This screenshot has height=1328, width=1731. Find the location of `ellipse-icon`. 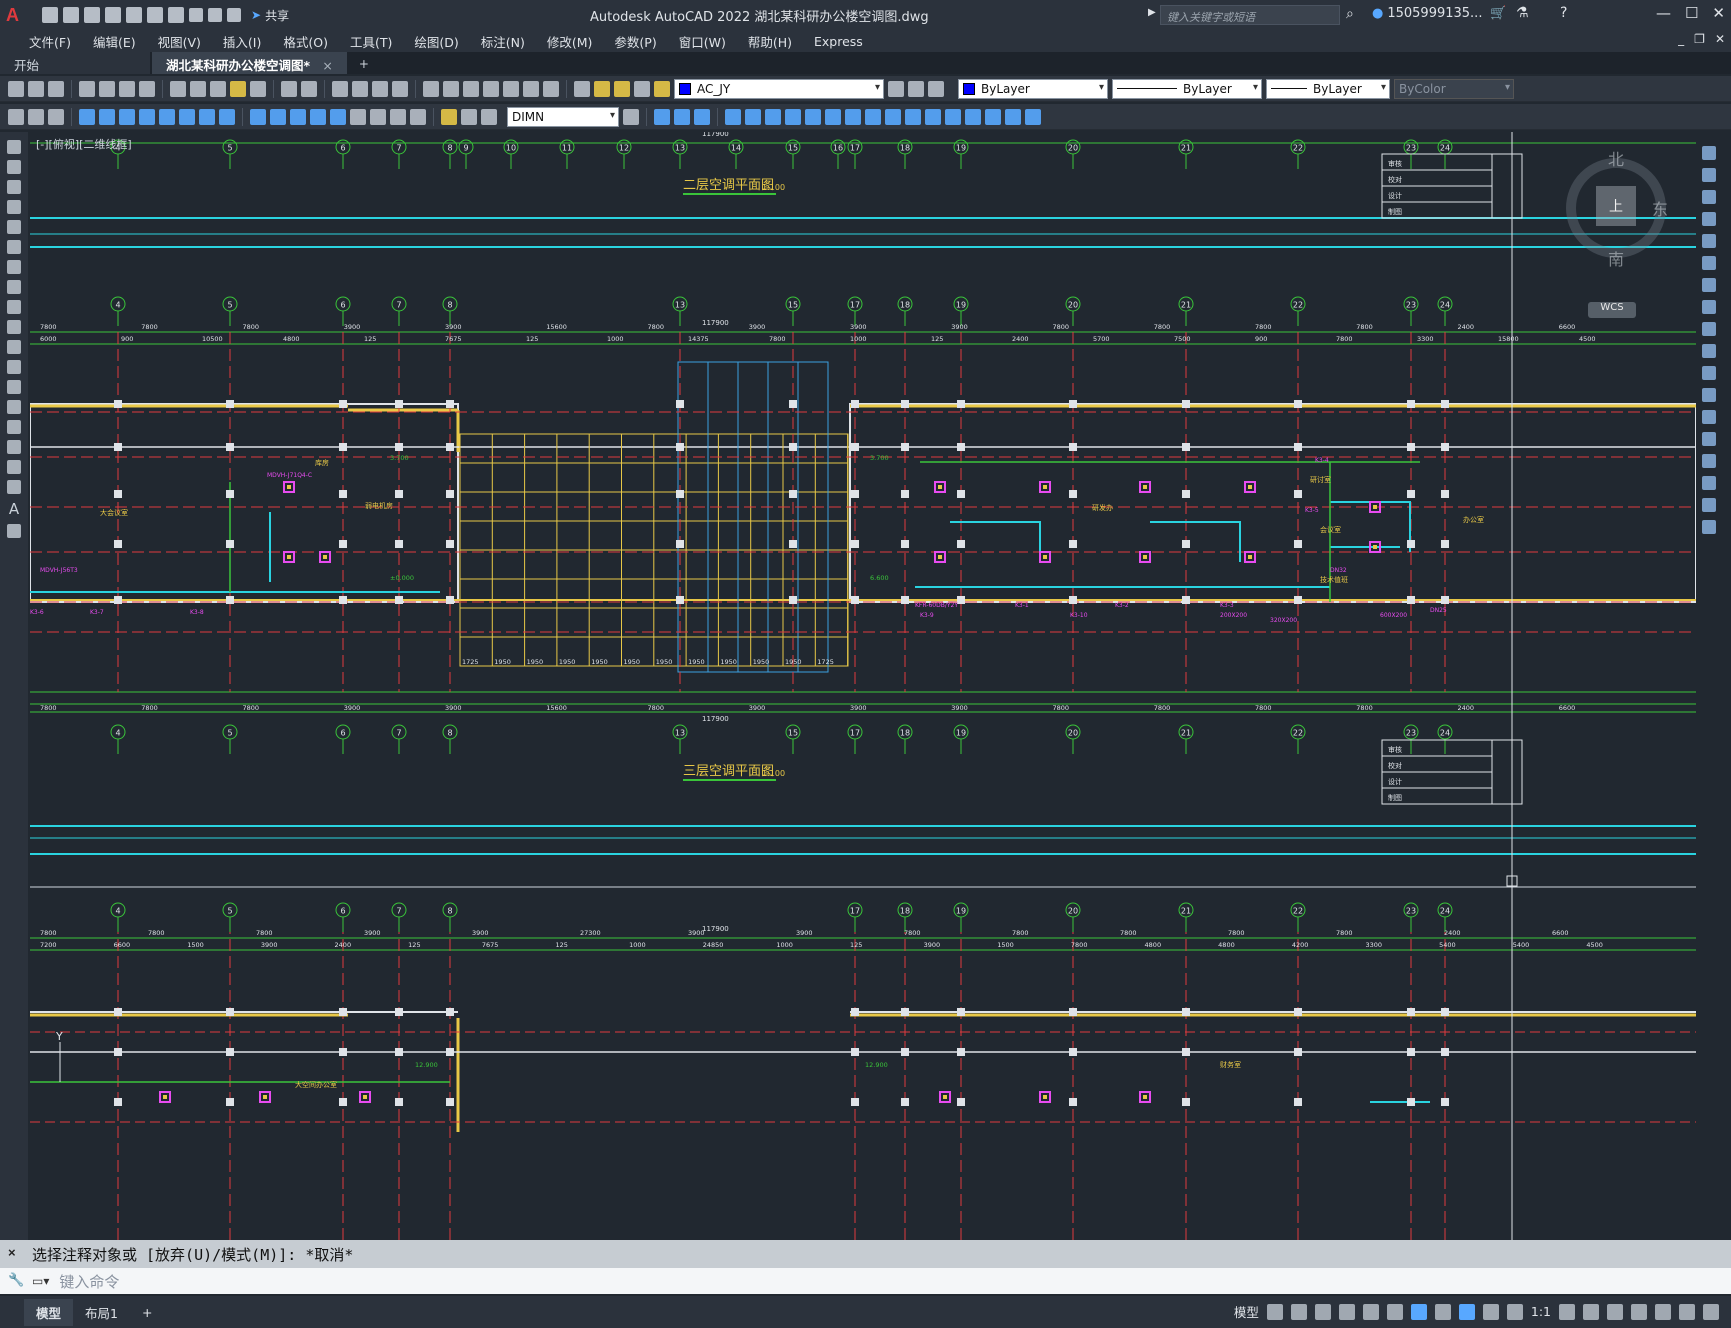

ellipse-icon is located at coordinates (14, 327).